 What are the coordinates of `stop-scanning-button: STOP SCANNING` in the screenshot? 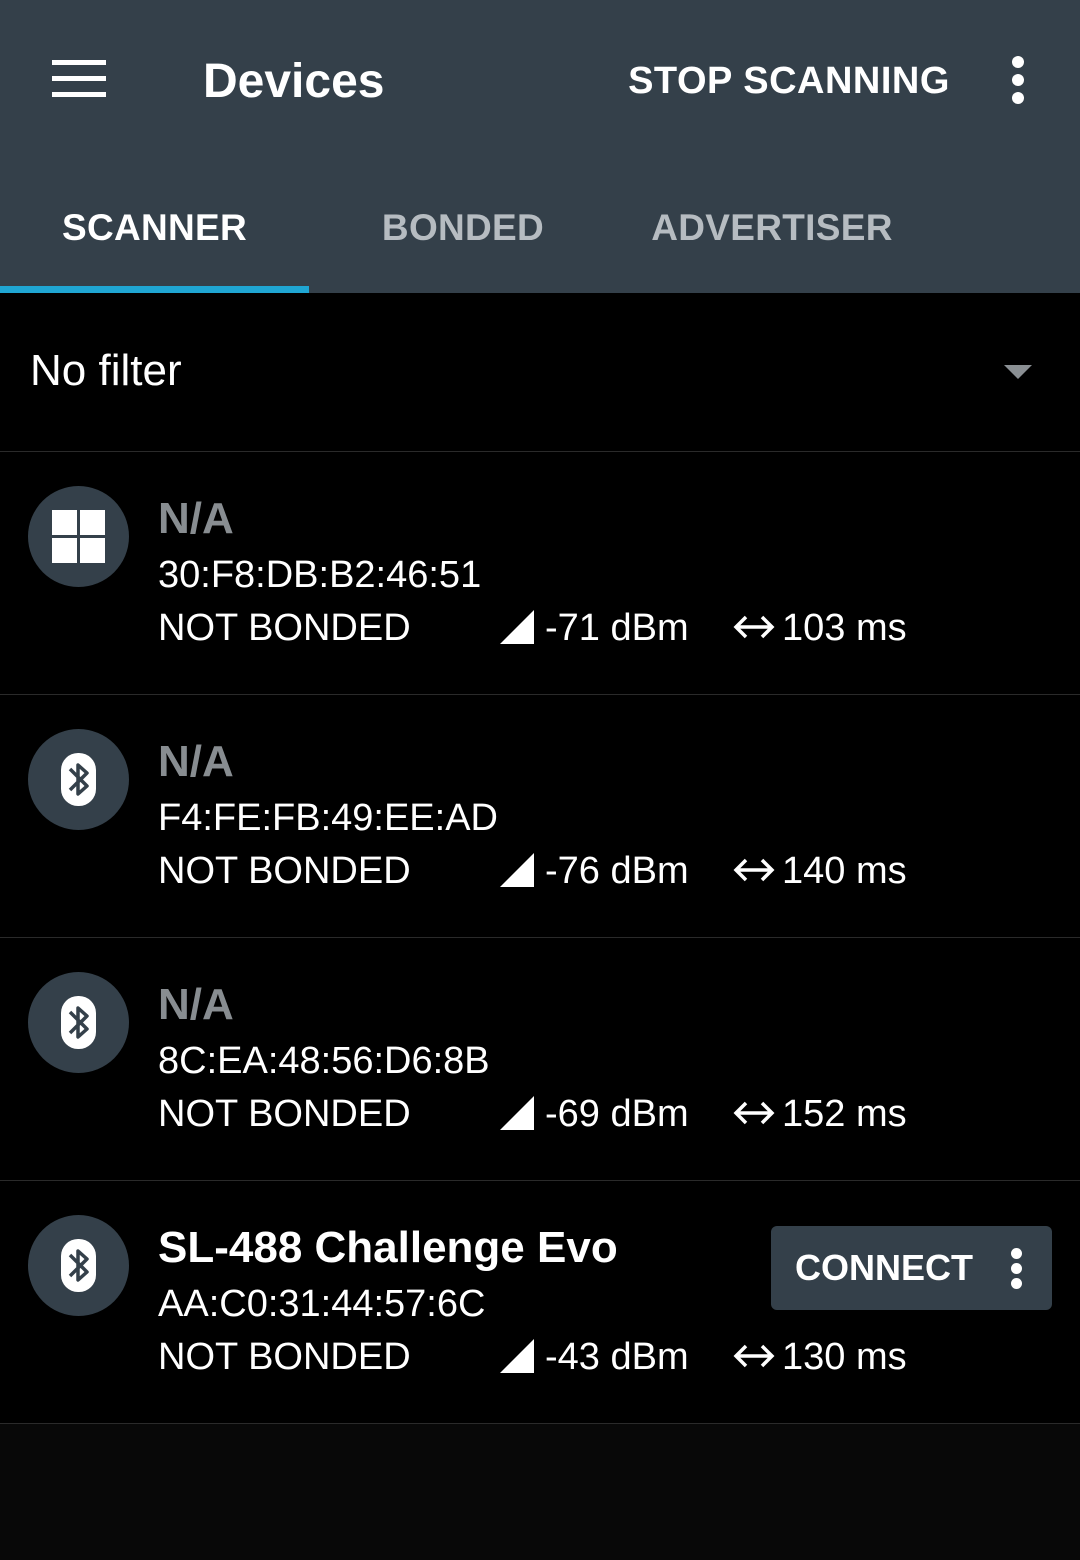 It's located at (789, 81).